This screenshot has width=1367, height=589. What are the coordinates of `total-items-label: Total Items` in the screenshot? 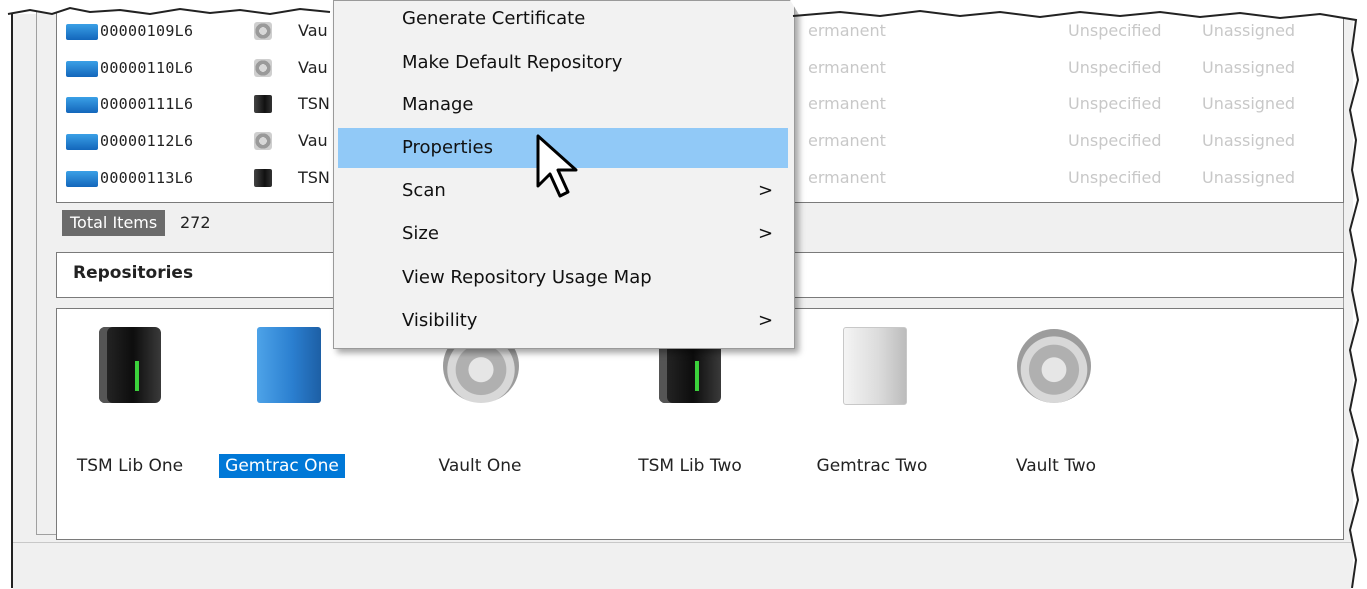 It's located at (114, 223).